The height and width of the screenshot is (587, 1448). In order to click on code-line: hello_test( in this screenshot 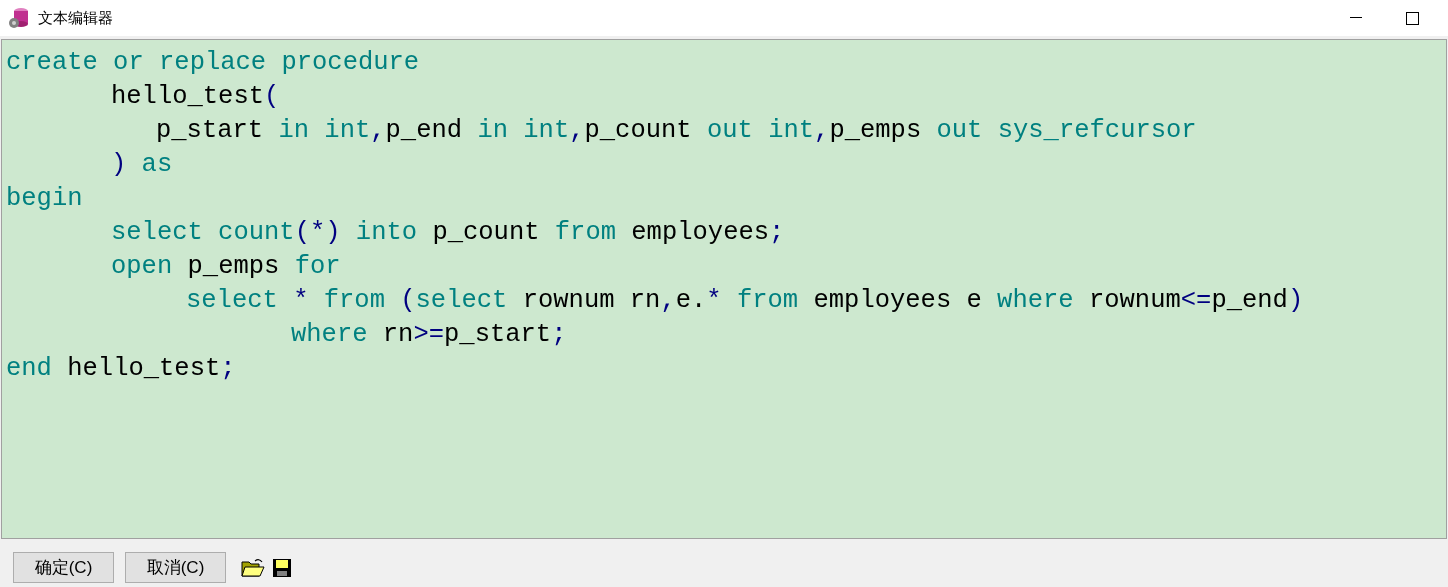, I will do `click(195, 97)`.